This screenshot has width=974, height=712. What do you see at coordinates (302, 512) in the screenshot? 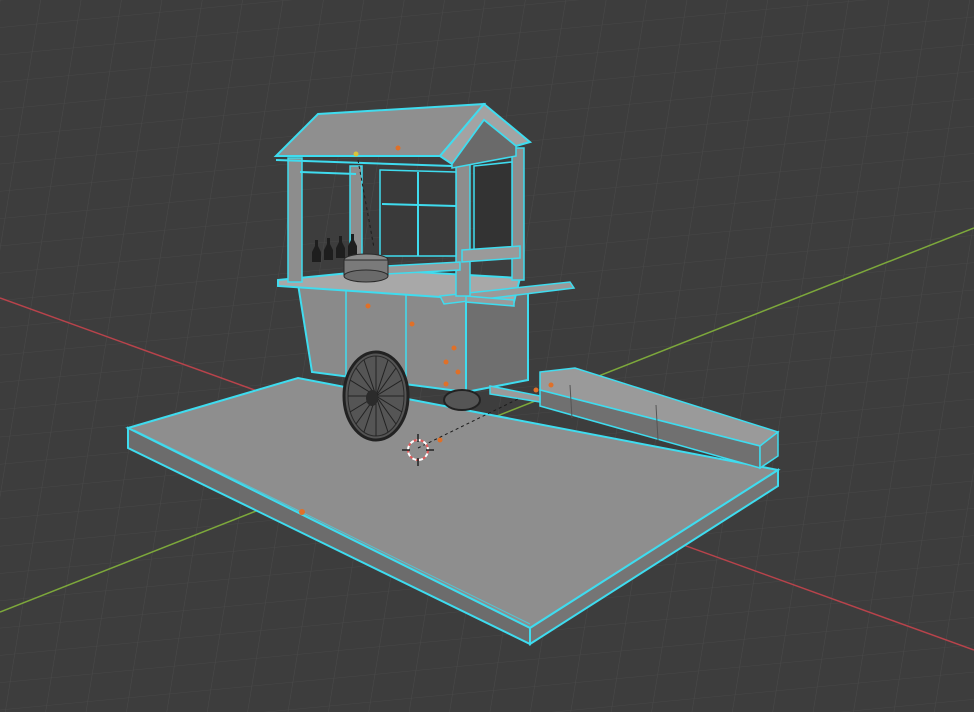
I see `origin-point` at bounding box center [302, 512].